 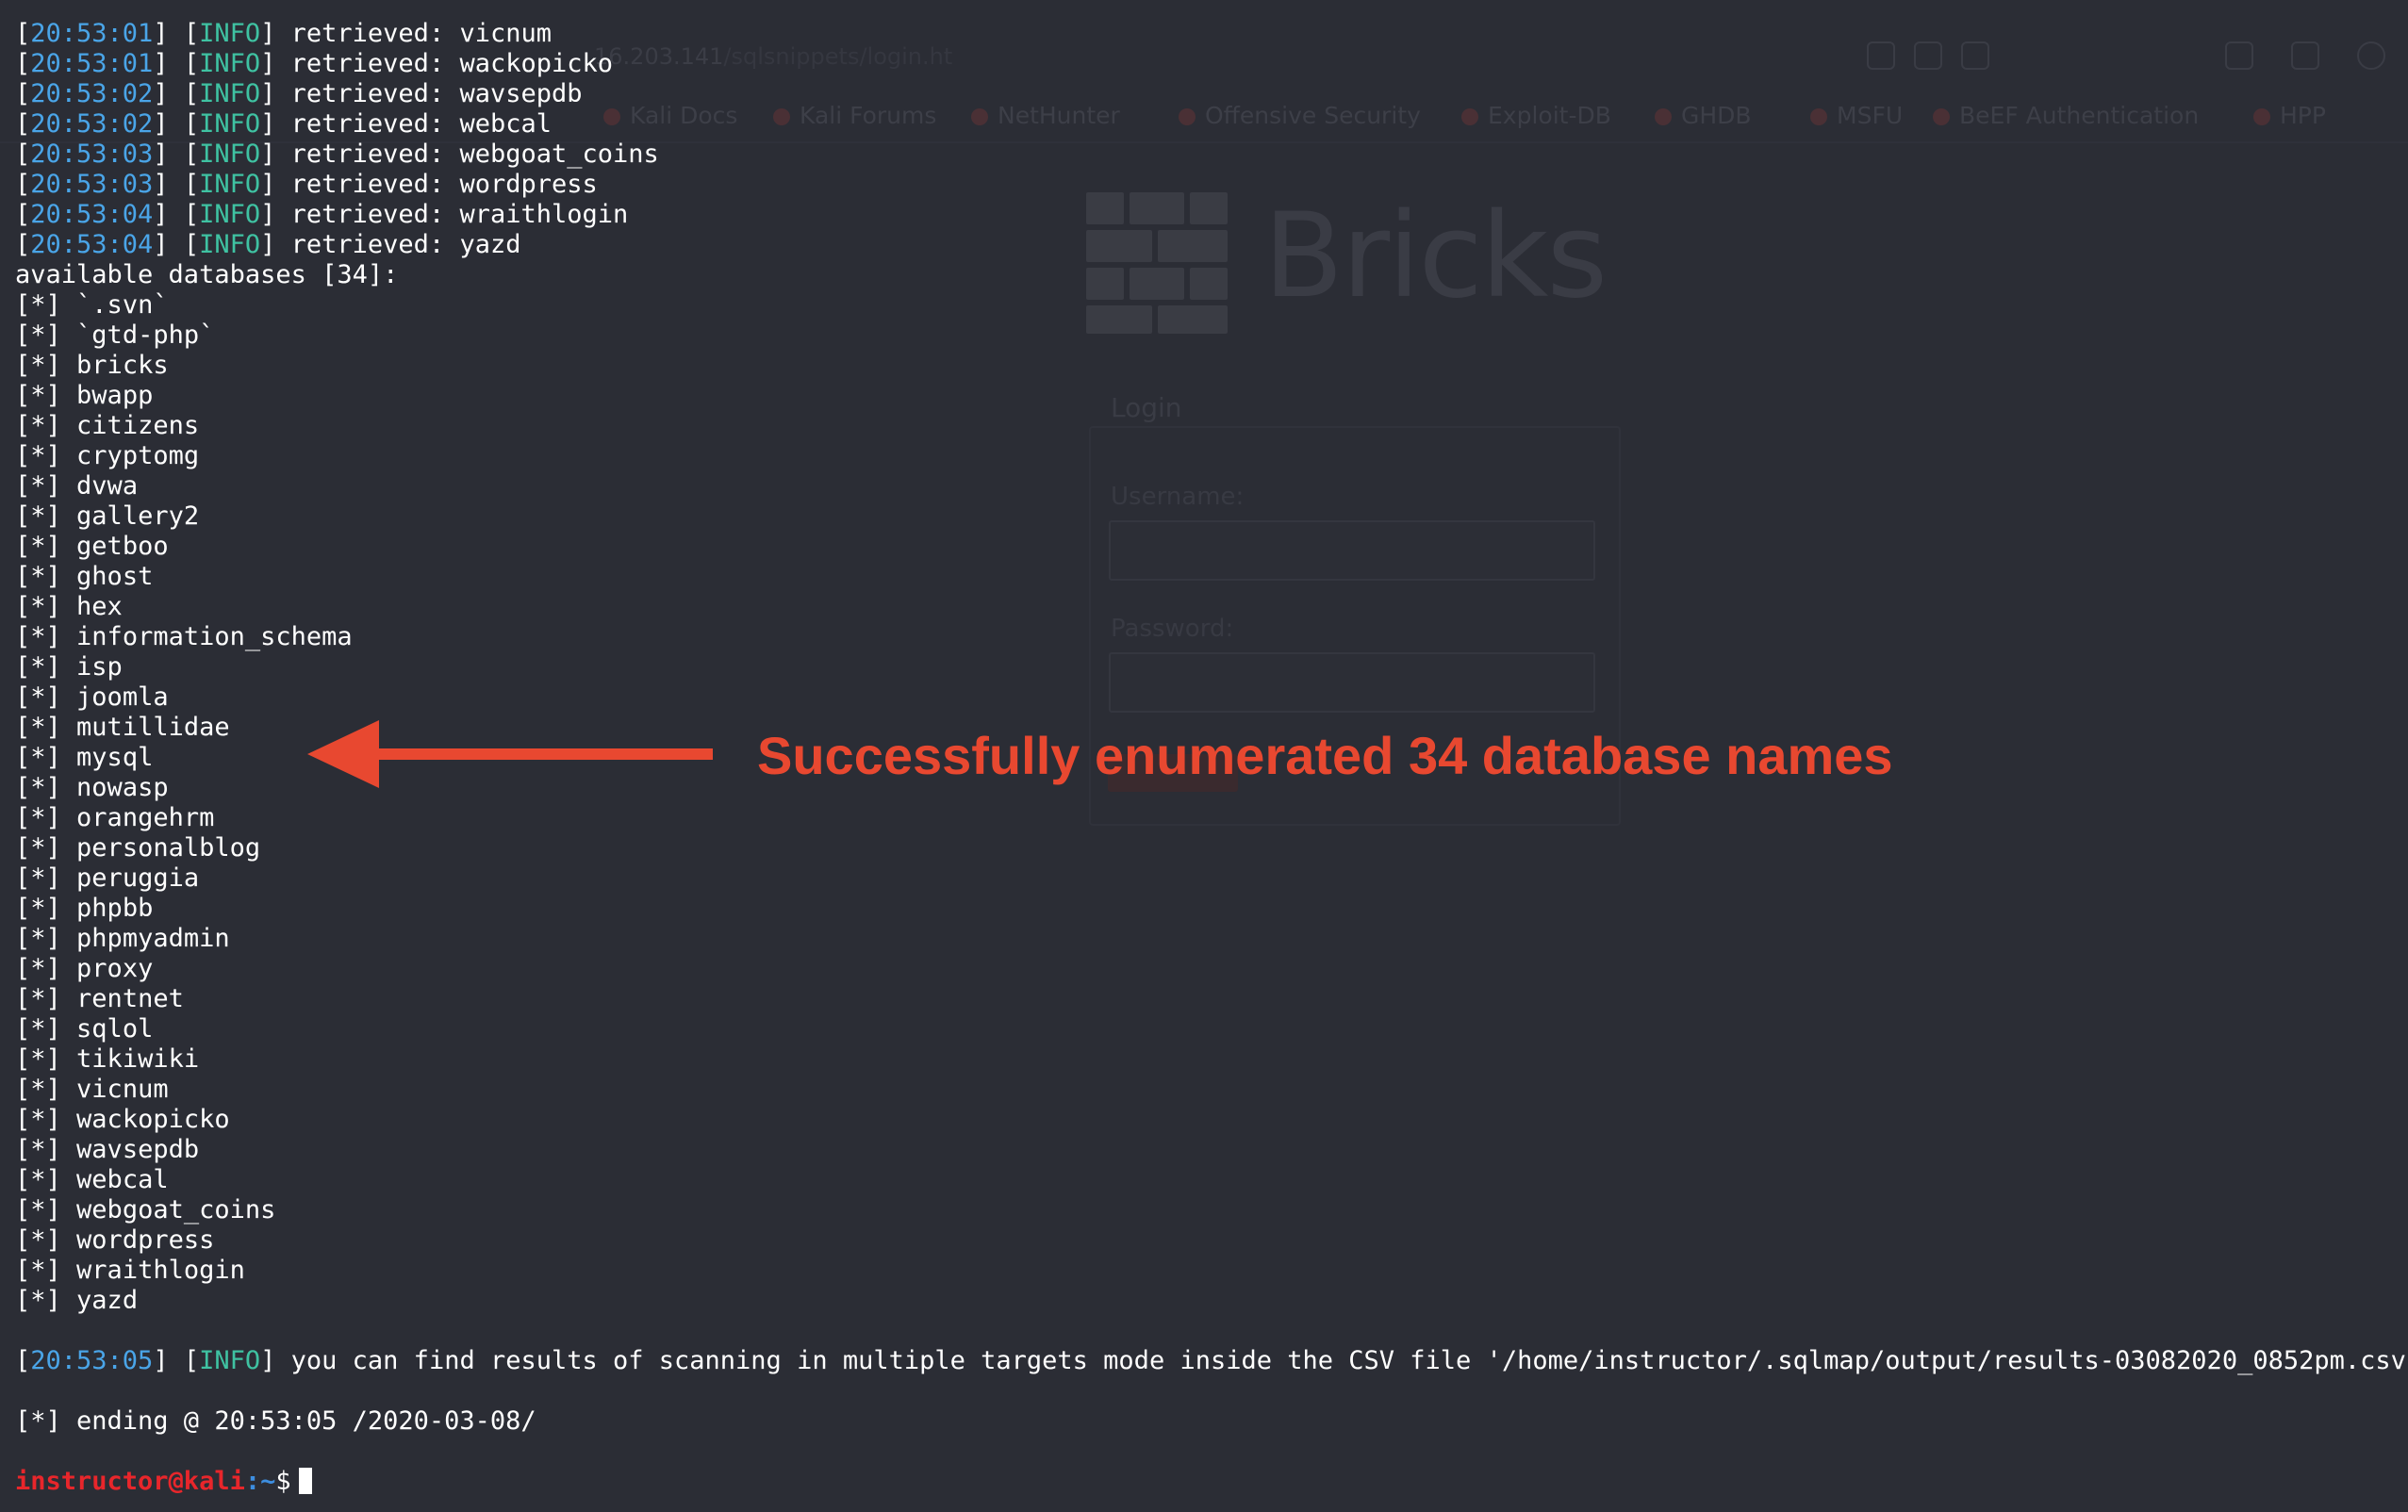 I want to click on database-list-item: [*] getboo, so click(x=1207, y=547).